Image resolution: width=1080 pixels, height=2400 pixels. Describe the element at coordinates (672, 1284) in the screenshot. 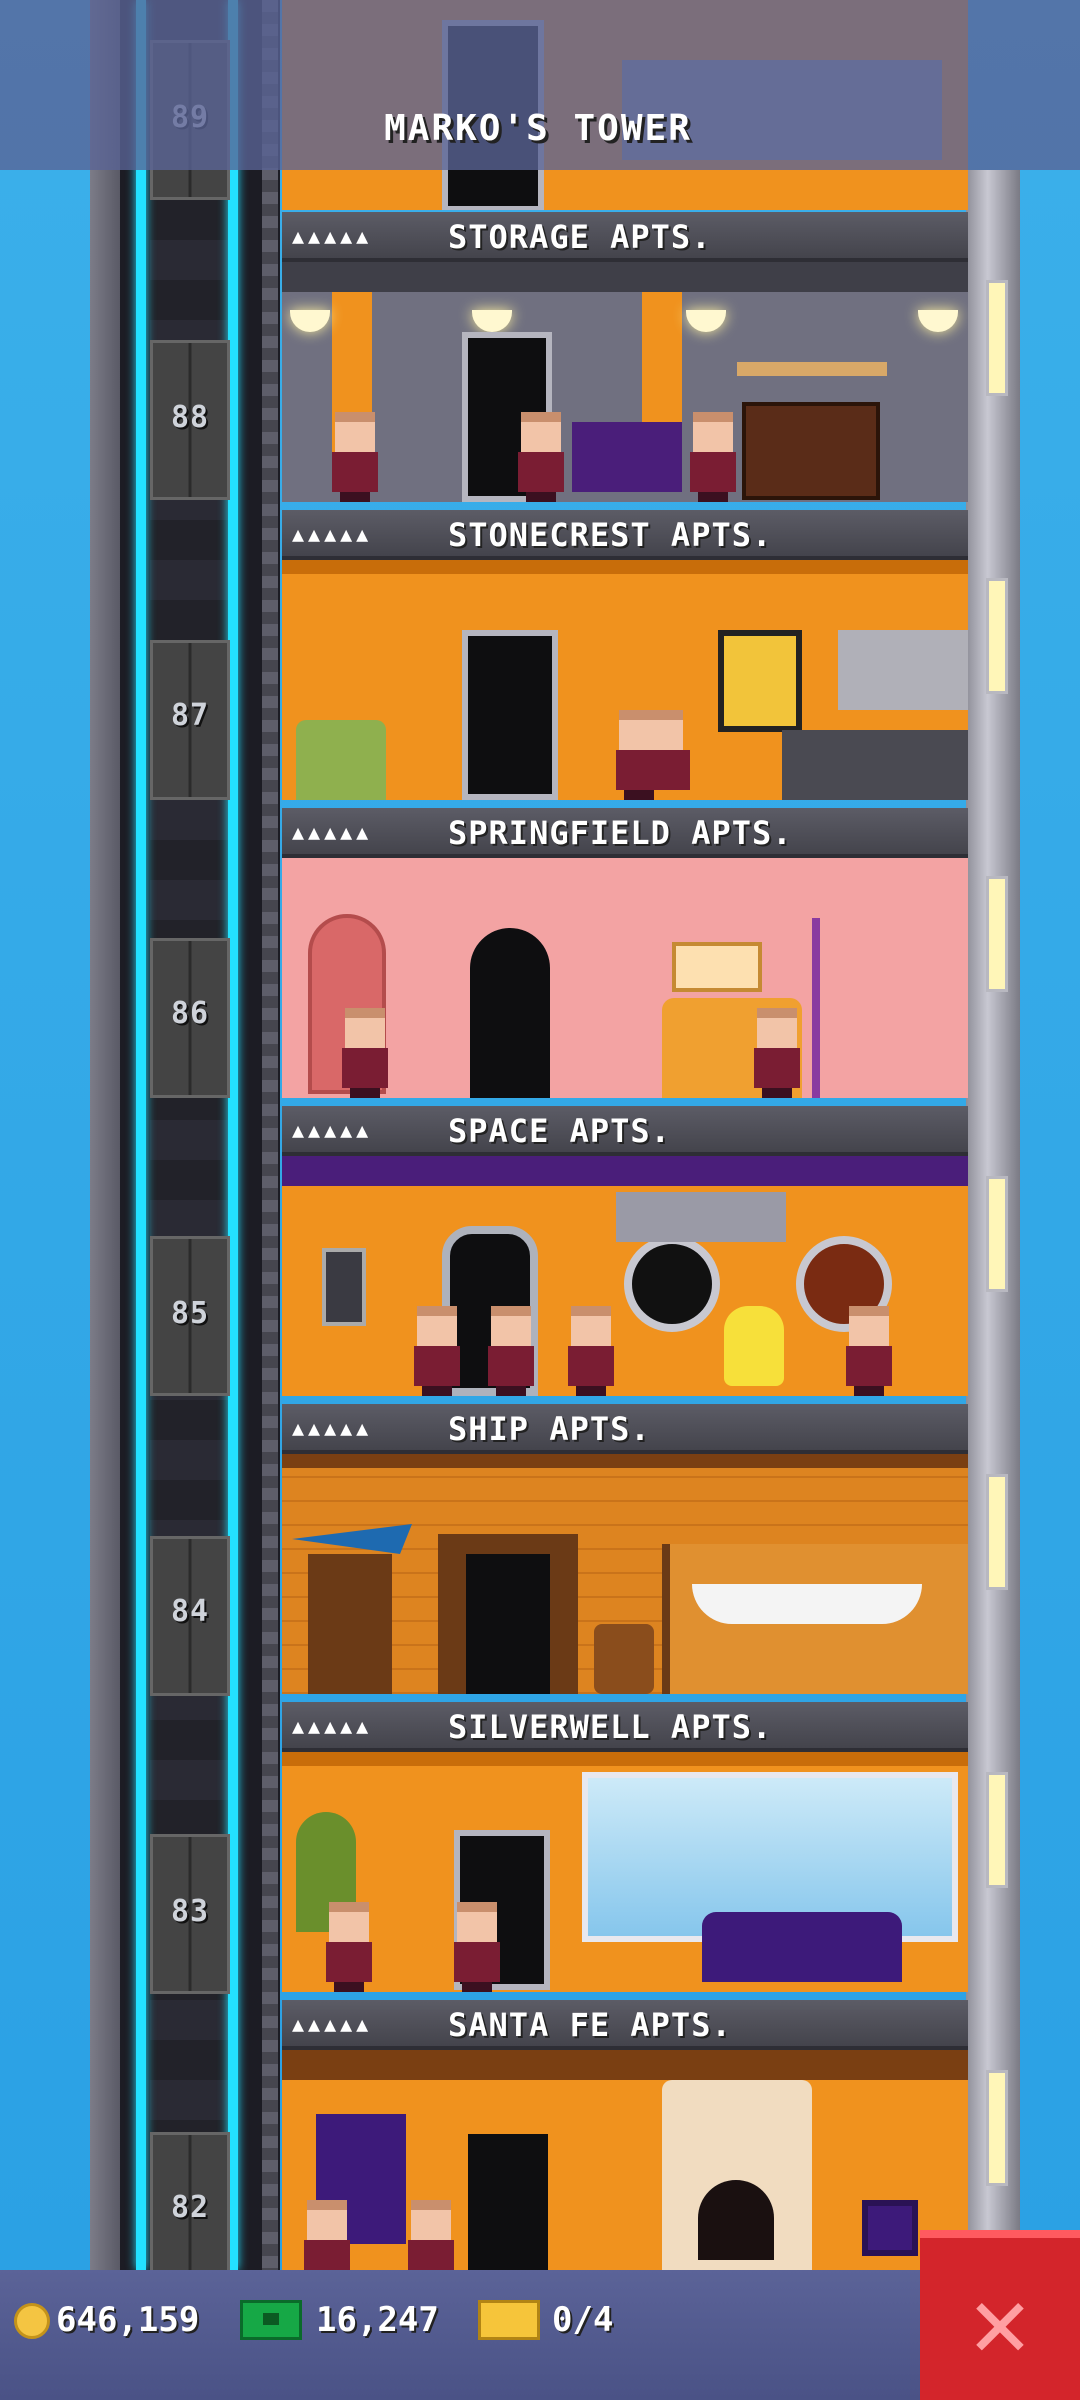

I see `porthole-window` at that location.